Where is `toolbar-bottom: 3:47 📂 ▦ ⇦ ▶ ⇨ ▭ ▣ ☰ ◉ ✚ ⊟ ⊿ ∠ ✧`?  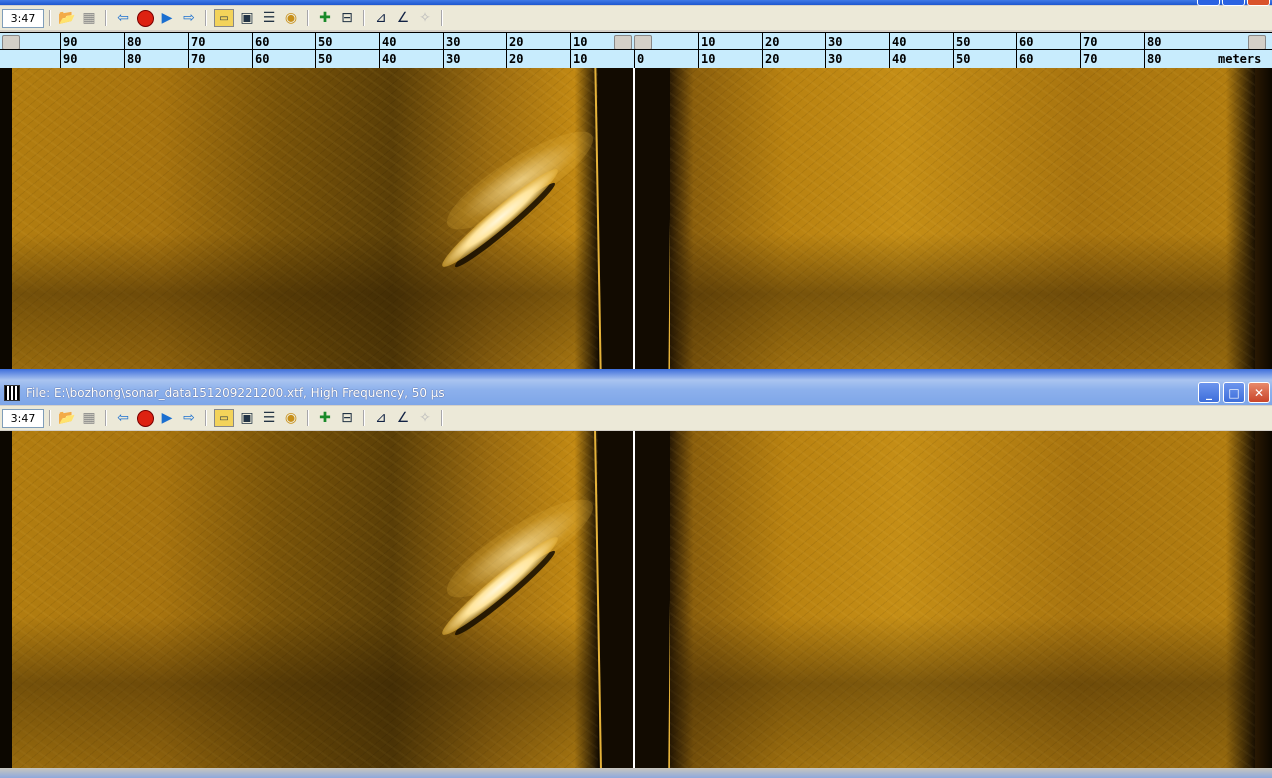 toolbar-bottom: 3:47 📂 ▦ ⇦ ▶ ⇨ ▭ ▣ ☰ ◉ ✚ ⊟ ⊿ ∠ ✧ is located at coordinates (636, 418).